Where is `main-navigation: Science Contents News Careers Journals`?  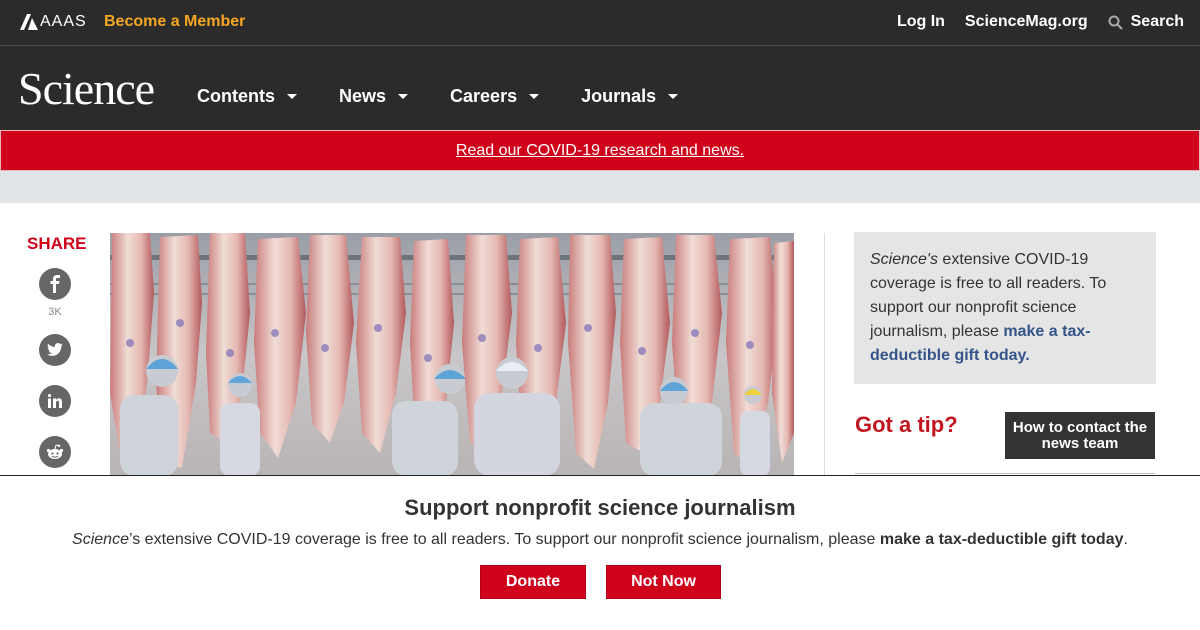 main-navigation: Science Contents News Careers Journals is located at coordinates (600, 88).